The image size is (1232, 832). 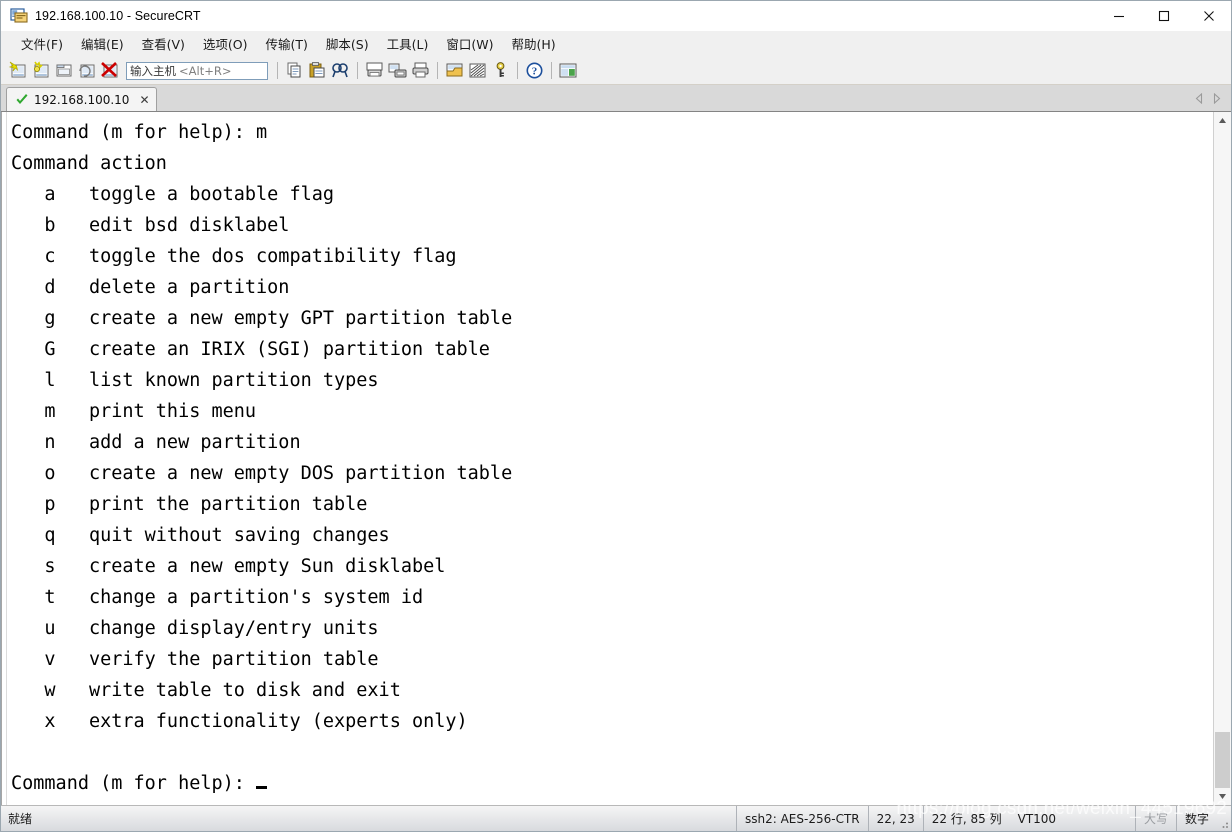 I want to click on terminal-line: G create an IRIX (SGI) partition table, so click(x=250, y=349).